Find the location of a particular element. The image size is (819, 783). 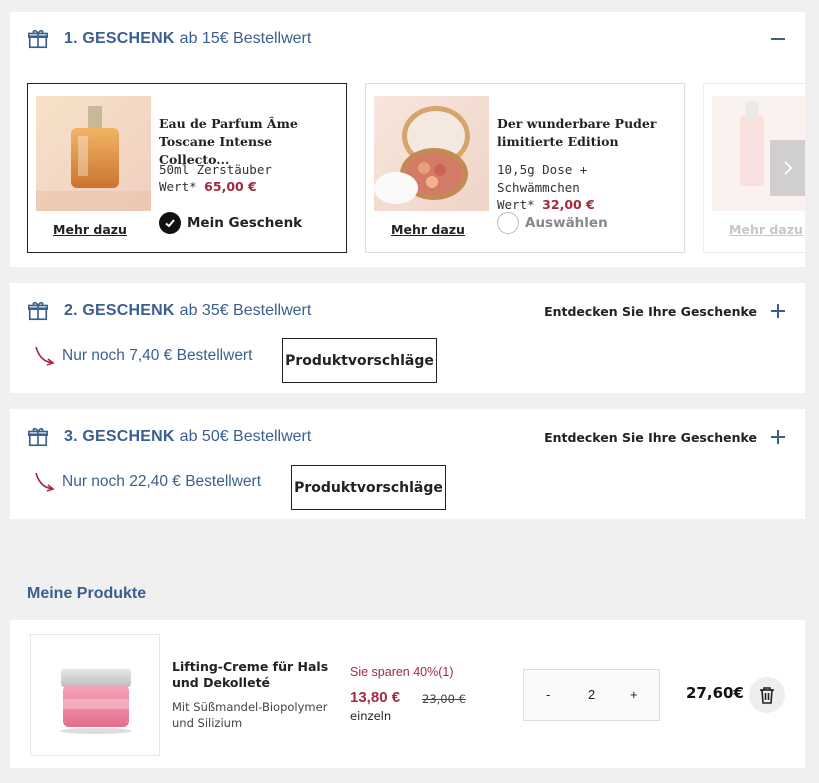

gift-choice-select: Auswählen is located at coordinates (552, 223).